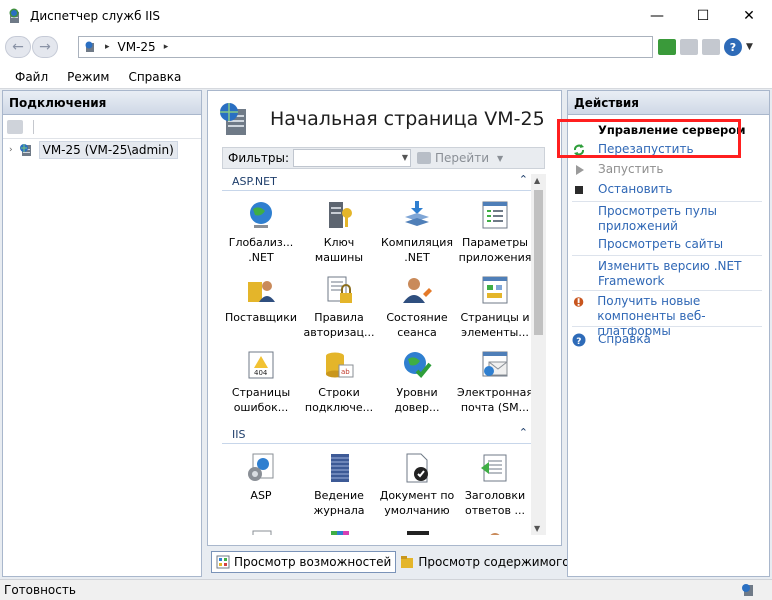 Image resolution: width=772 pixels, height=600 pixels. I want to click on default-document-icon, so click(417, 468).